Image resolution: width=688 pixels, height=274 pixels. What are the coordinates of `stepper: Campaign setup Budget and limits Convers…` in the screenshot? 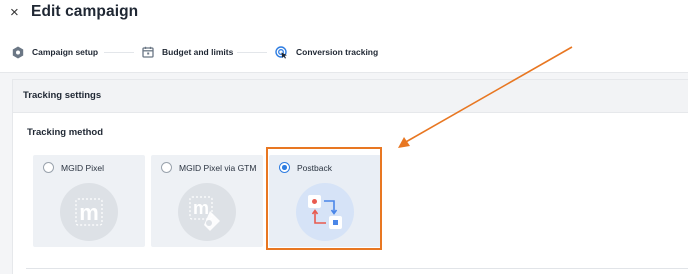 It's located at (344, 52).